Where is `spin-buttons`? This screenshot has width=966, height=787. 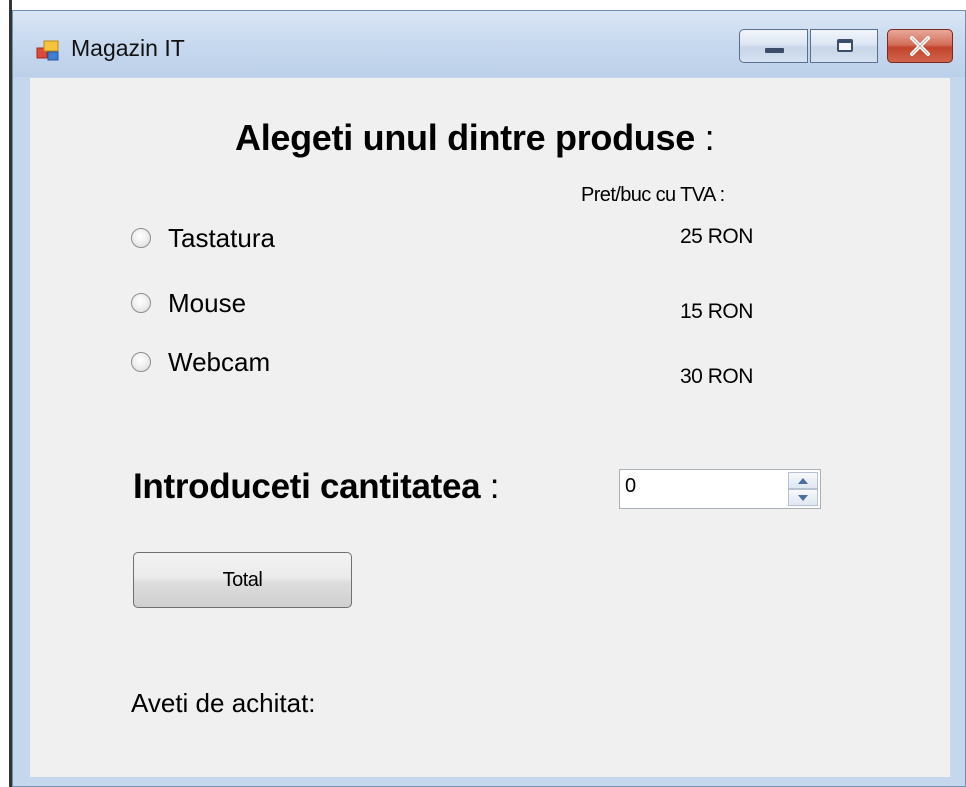
spin-buttons is located at coordinates (803, 489).